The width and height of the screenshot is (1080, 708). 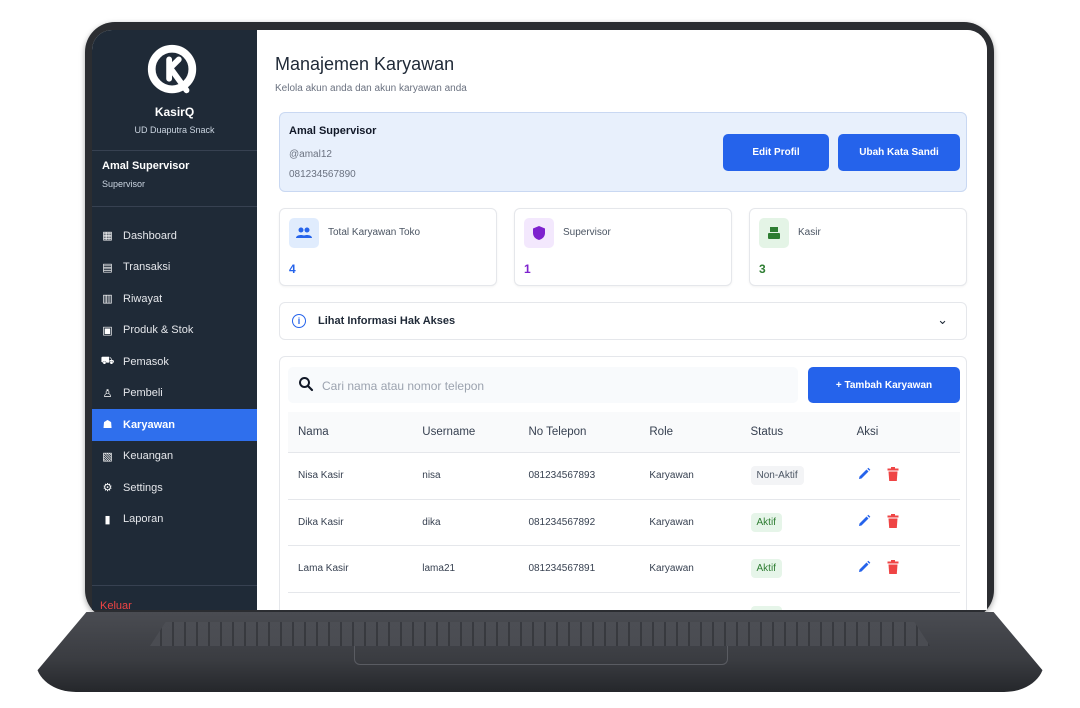 What do you see at coordinates (107, 488) in the screenshot?
I see `gear-icon: ⚙` at bounding box center [107, 488].